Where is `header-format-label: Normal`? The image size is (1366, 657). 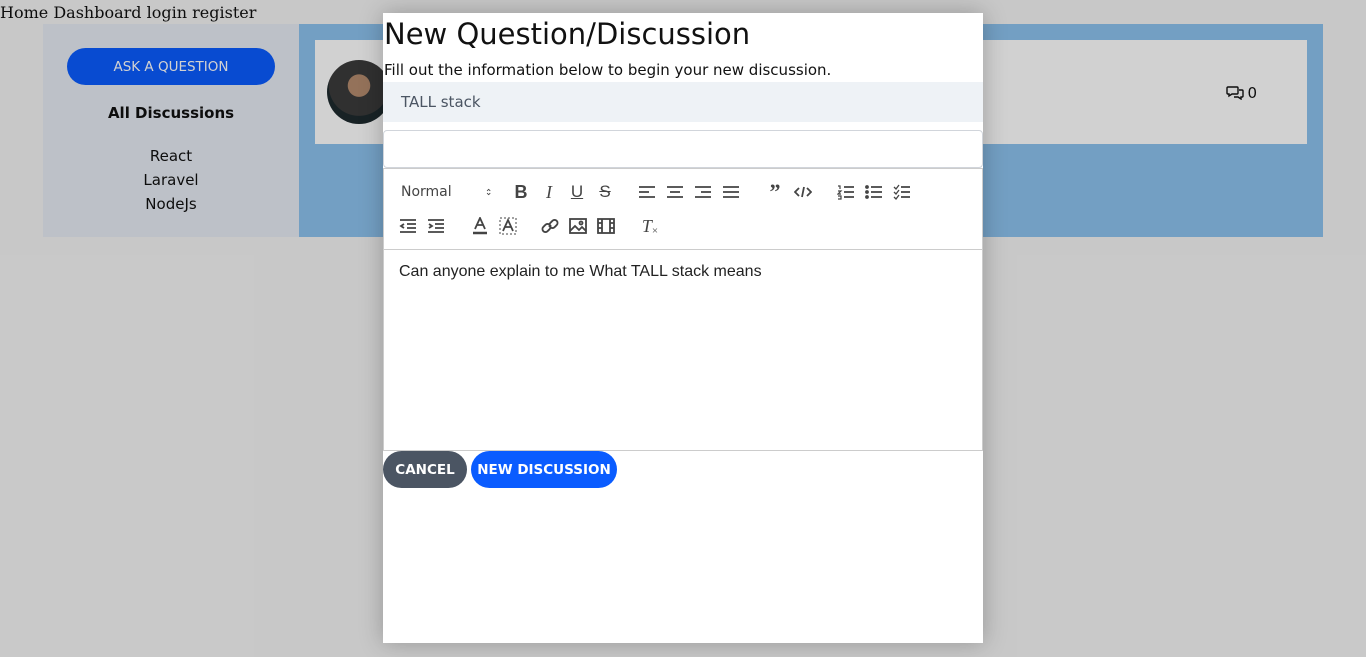
header-format-label: Normal is located at coordinates (426, 192).